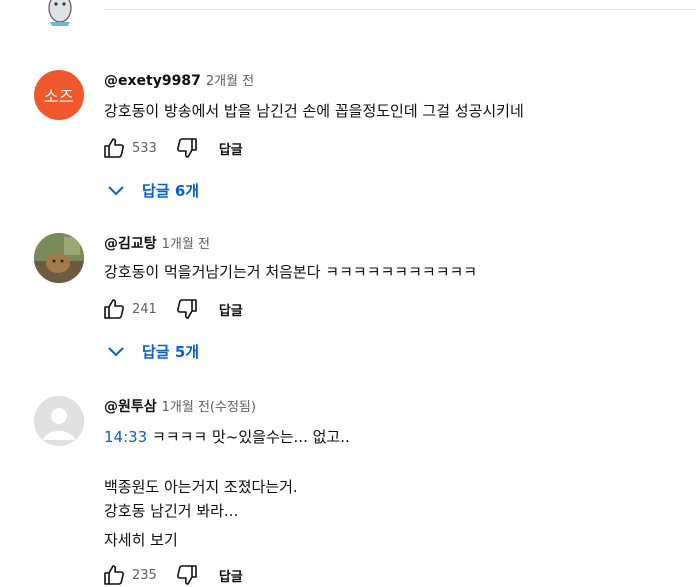 The height and width of the screenshot is (587, 696). Describe the element at coordinates (144, 309) in the screenshot. I see `like-count: 241` at that location.